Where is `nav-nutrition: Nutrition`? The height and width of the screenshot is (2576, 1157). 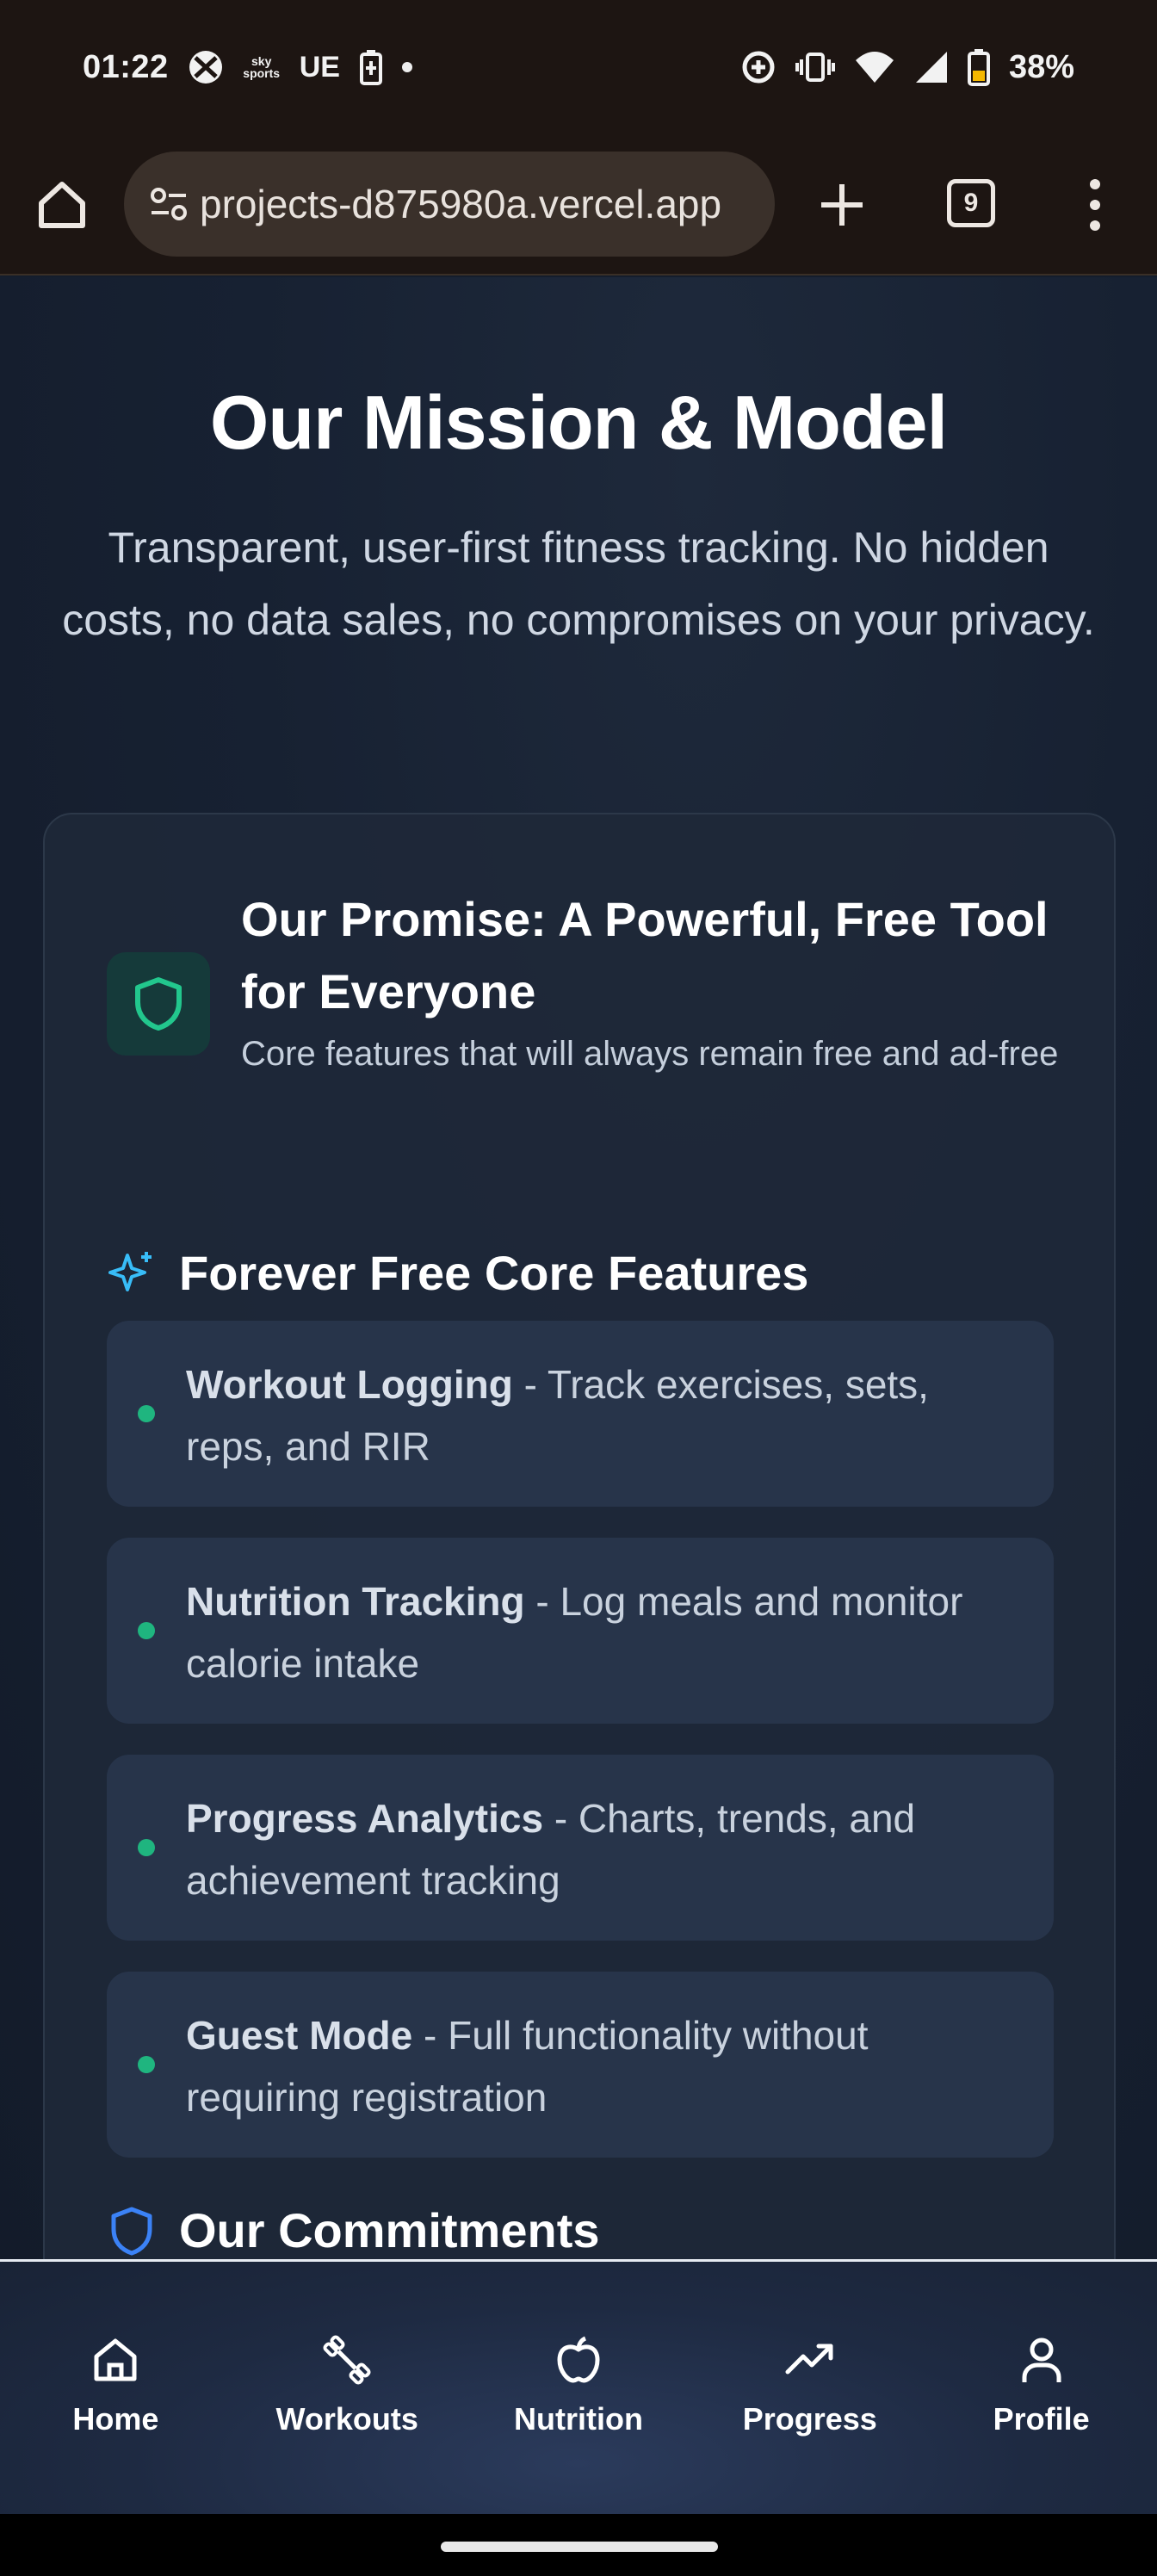
nav-nutrition: Nutrition is located at coordinates (579, 2388).